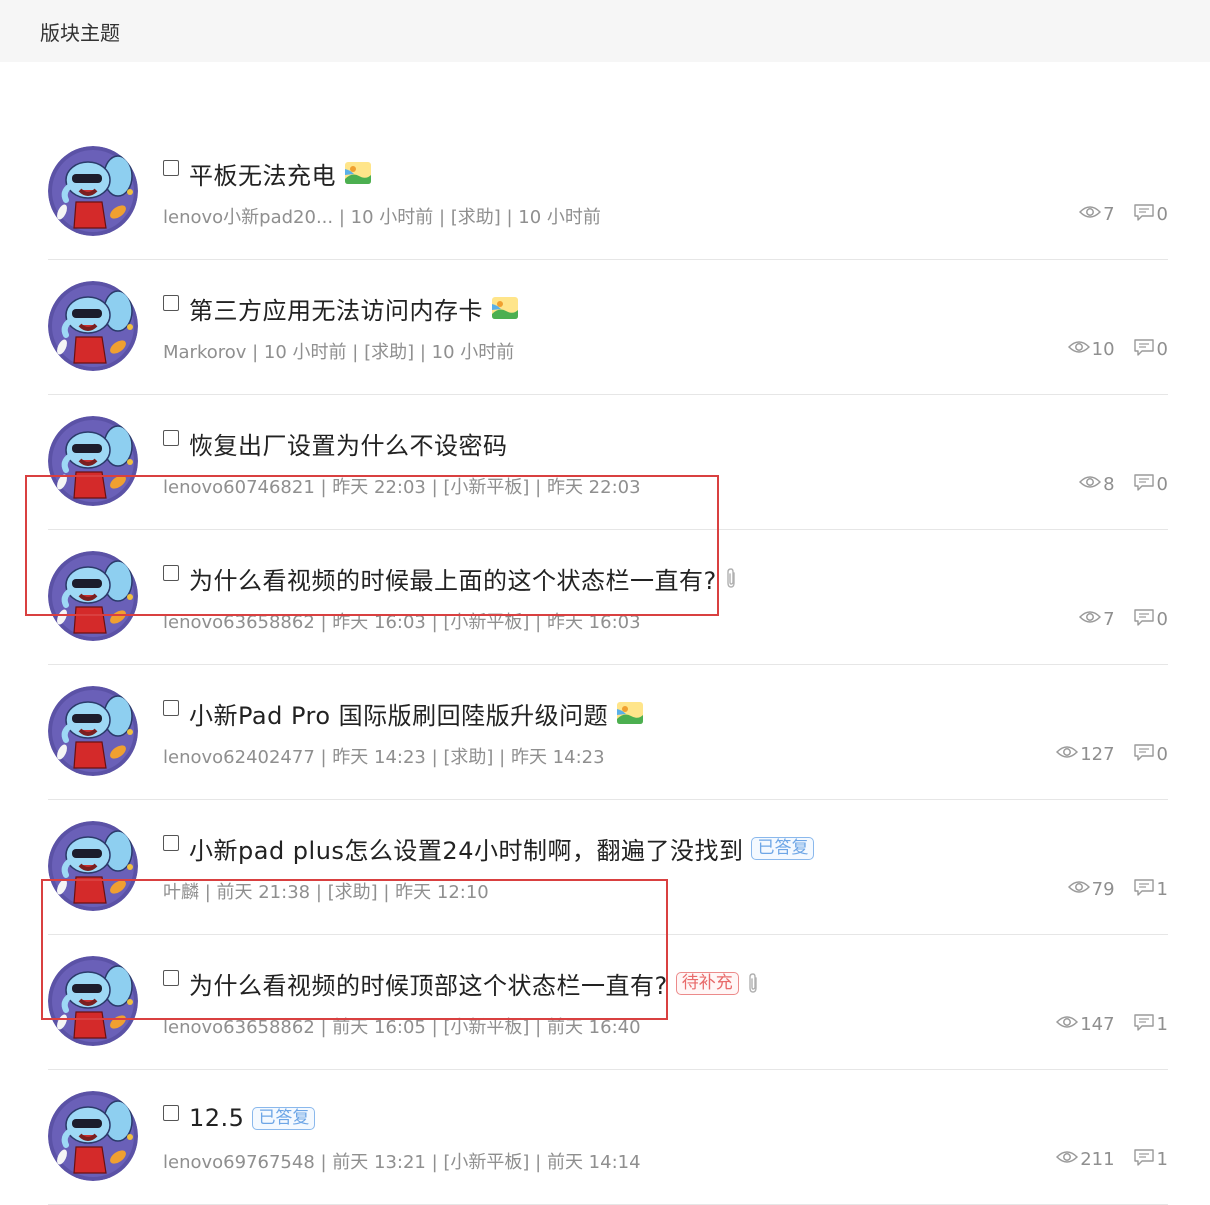  Describe the element at coordinates (398, 713) in the screenshot. I see `thread-title: 小新Pad Pro 国际版刷回陸版升级问题` at that location.